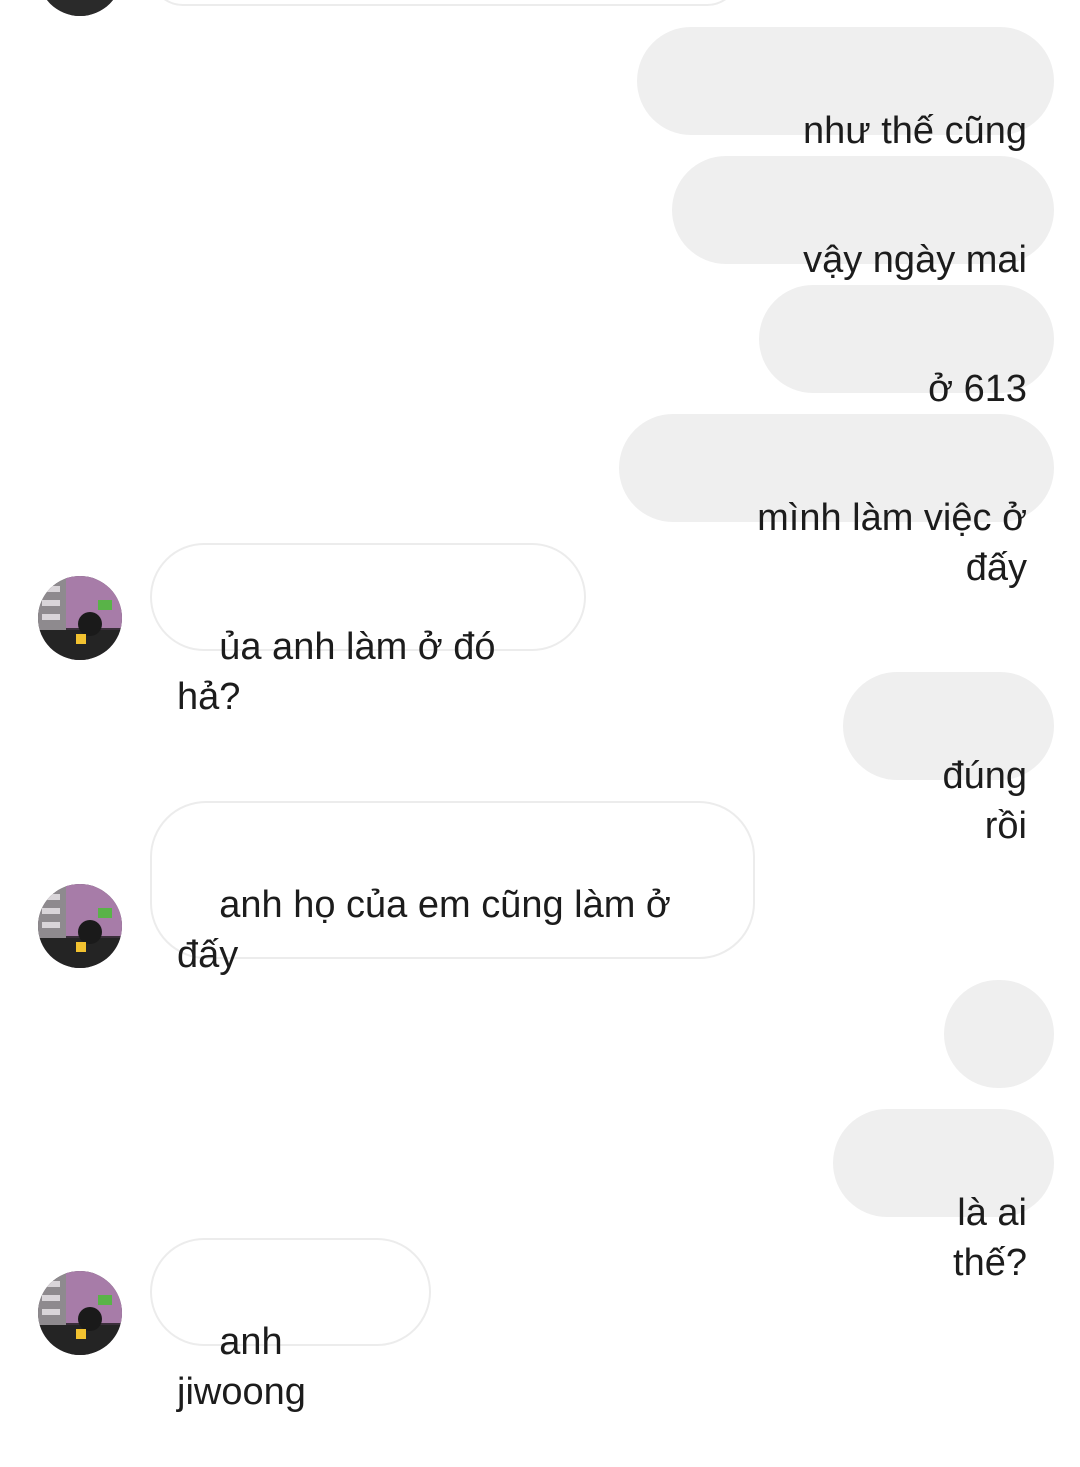  I want to click on message-bubble-outgoing: đúng rồi, so click(948, 759).